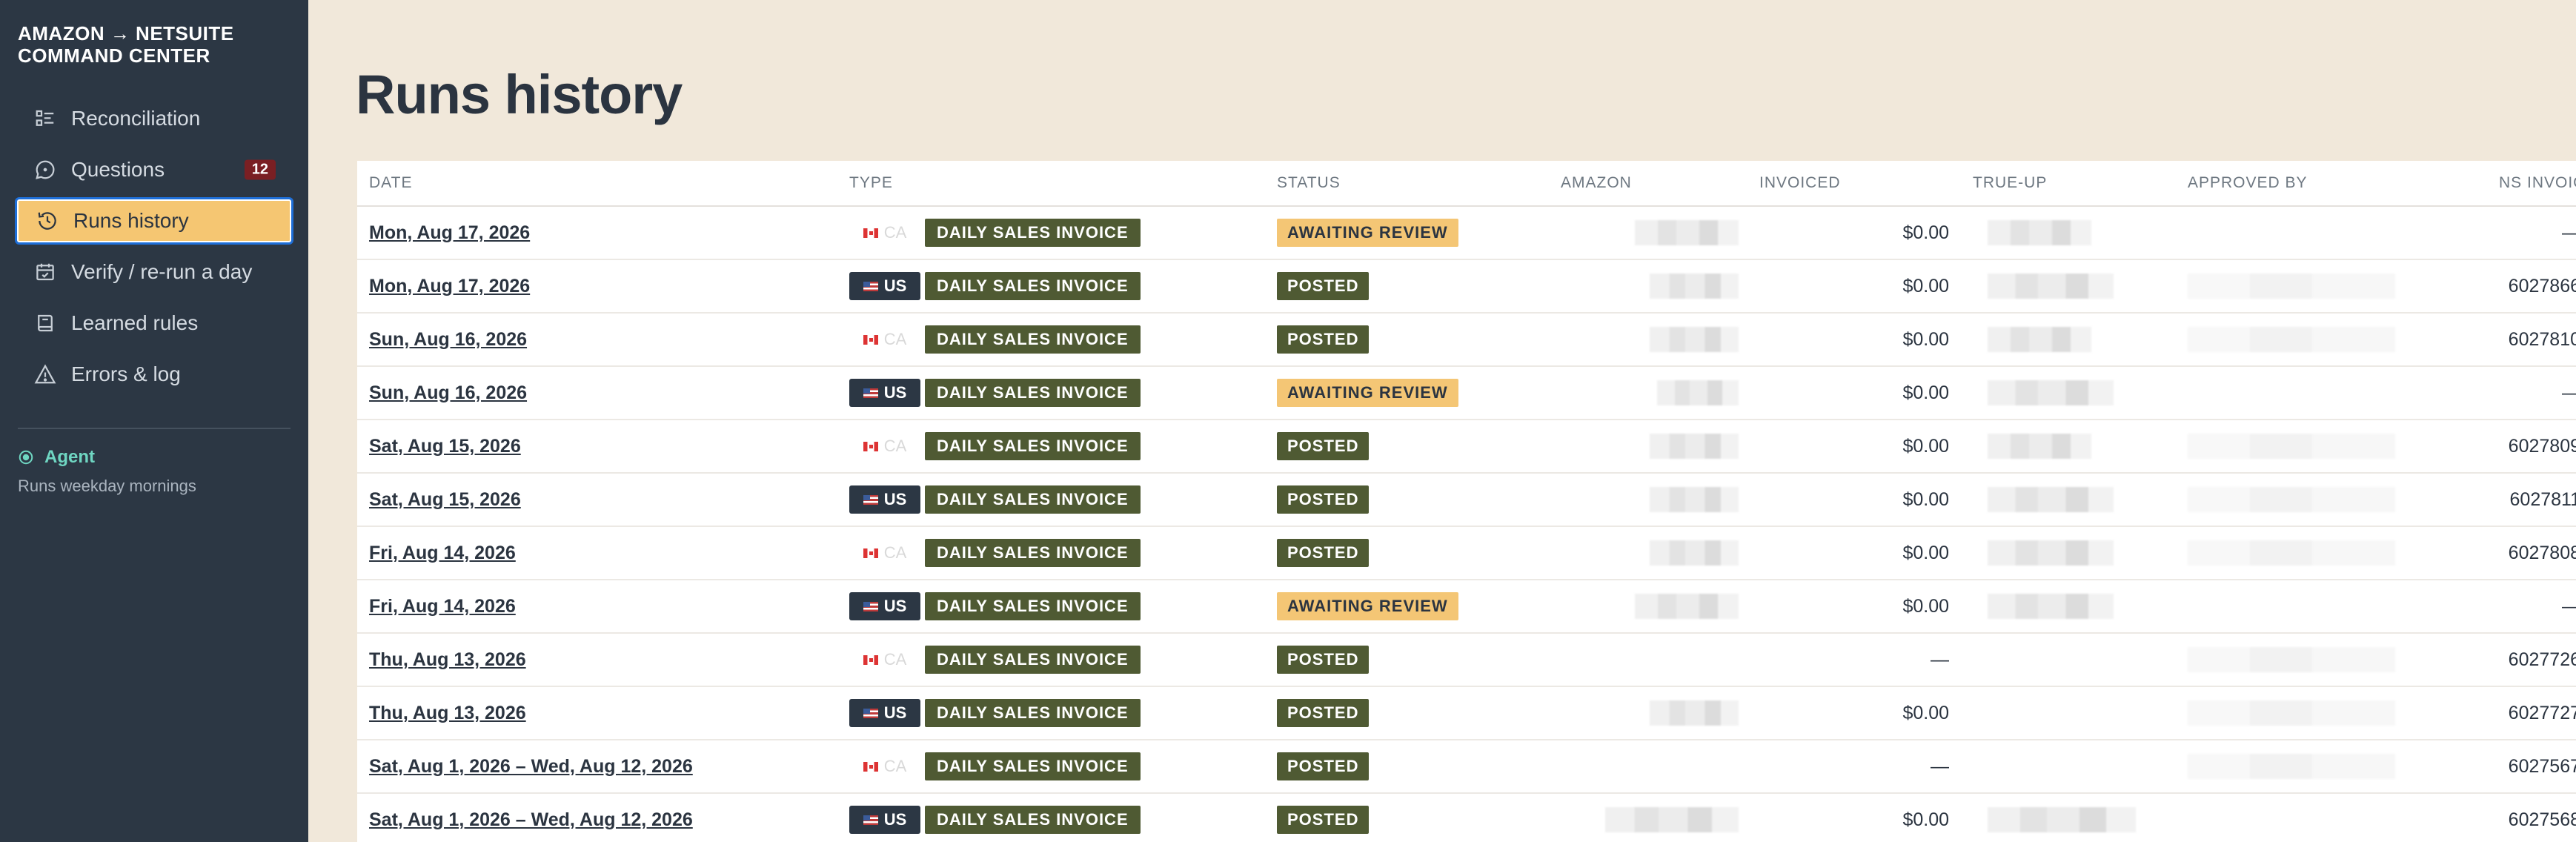  Describe the element at coordinates (2331, 184) in the screenshot. I see `column-header-approved-by: APPROVED BY` at that location.